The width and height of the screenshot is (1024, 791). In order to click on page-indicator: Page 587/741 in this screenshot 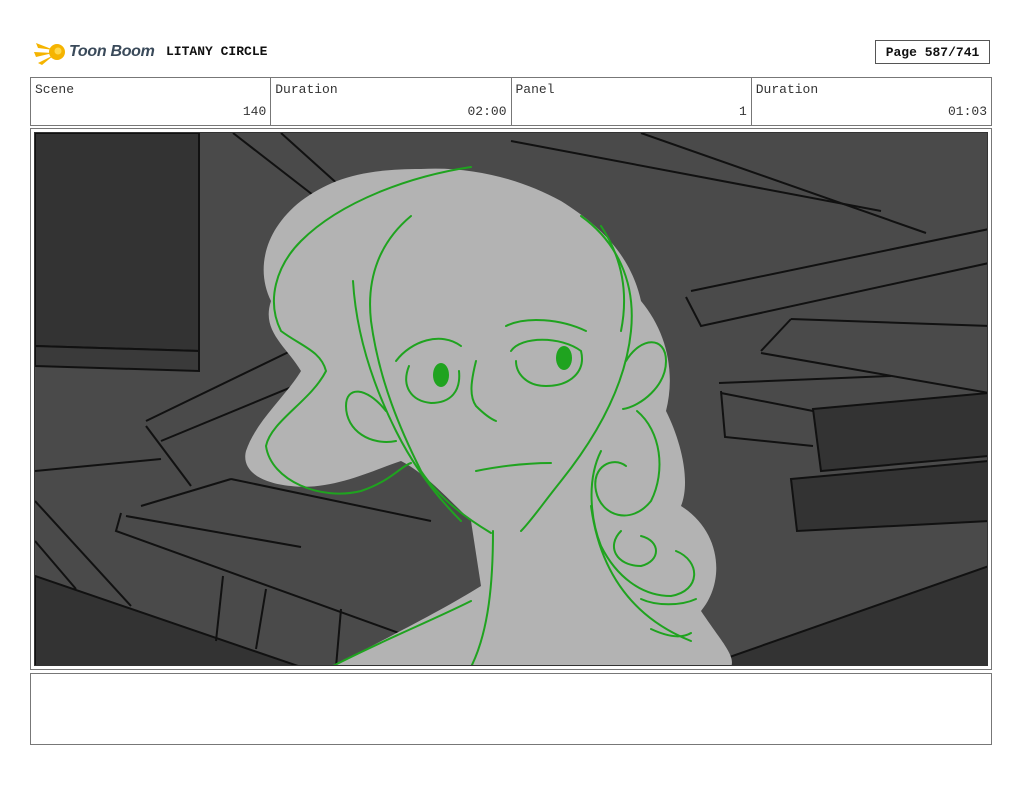, I will do `click(932, 52)`.